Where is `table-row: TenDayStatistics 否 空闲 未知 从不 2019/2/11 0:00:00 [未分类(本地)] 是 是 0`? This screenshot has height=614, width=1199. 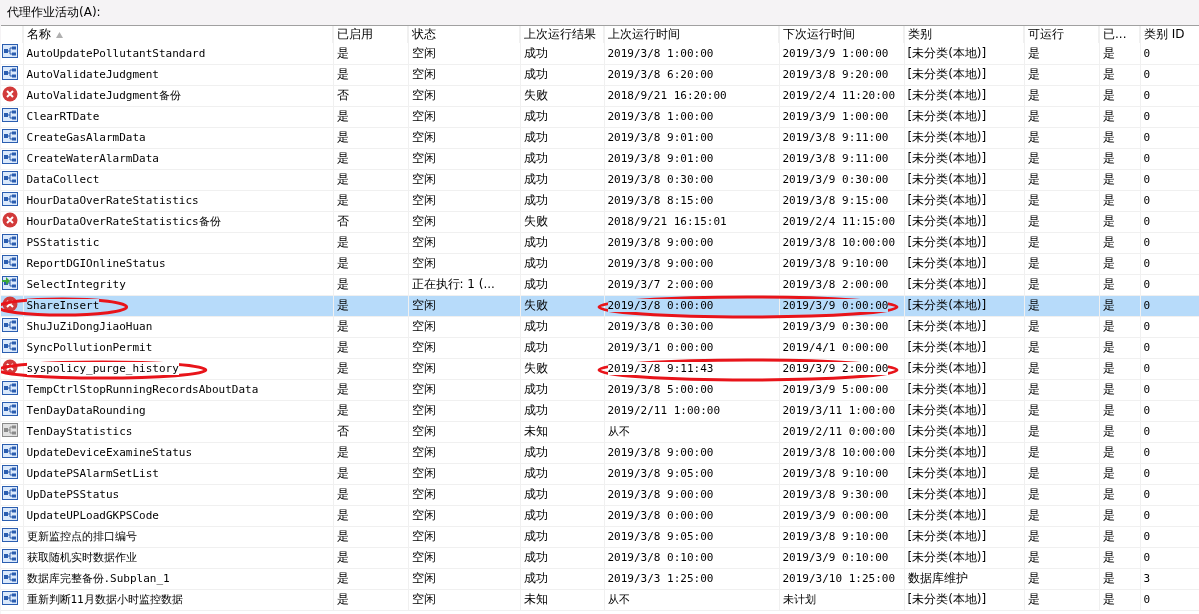 table-row: TenDayStatistics 否 空闲 未知 从不 2019/2/11 0:00:00 [未分类(本地)] 是 是 0 is located at coordinates (600, 431).